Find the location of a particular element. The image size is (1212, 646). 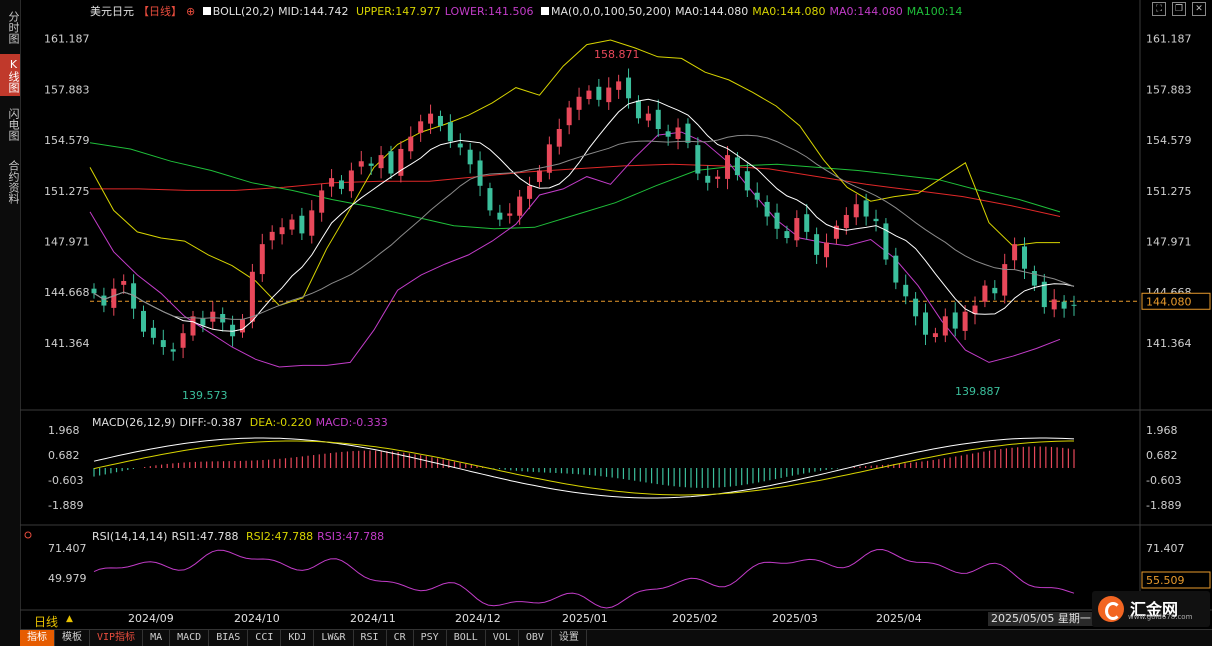

window-controls: ⛶ ❐ ✕ is located at coordinates (1179, 9).